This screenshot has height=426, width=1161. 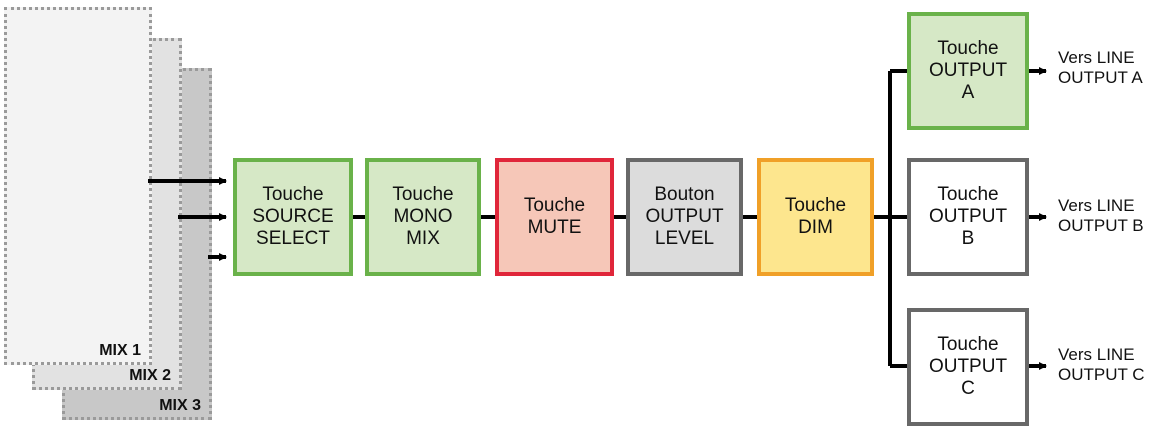 What do you see at coordinates (423, 217) in the screenshot?
I see `mono-mix-box: Touche MONO MIX` at bounding box center [423, 217].